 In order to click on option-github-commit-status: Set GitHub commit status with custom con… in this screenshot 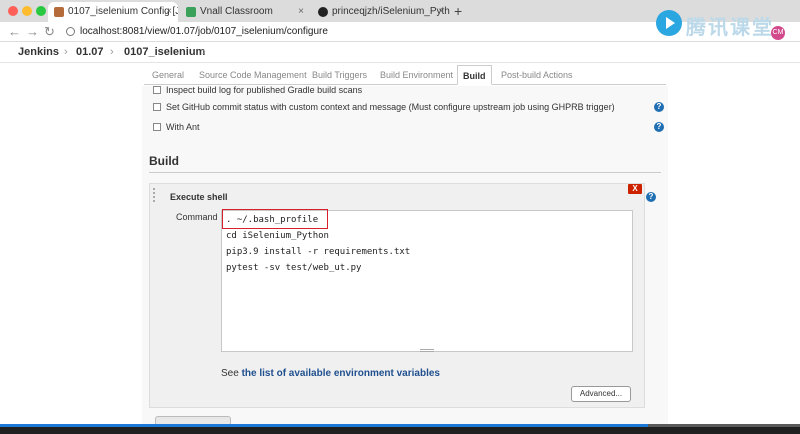, I will do `click(384, 107)`.